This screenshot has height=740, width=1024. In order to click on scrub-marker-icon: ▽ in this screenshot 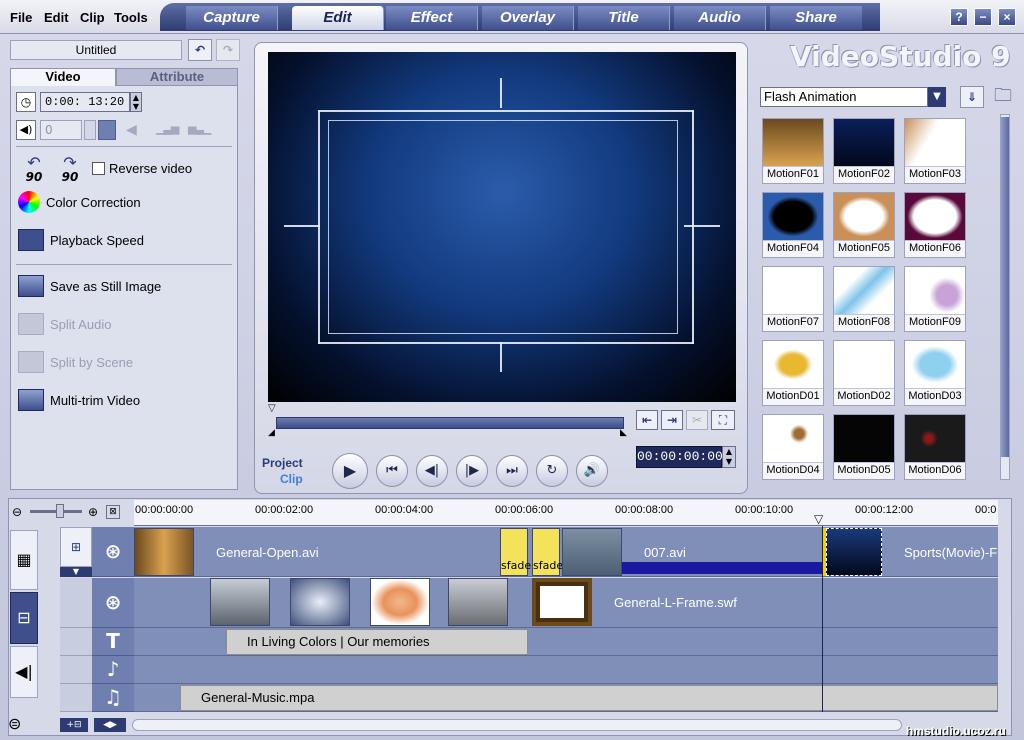, I will do `click(276, 409)`.